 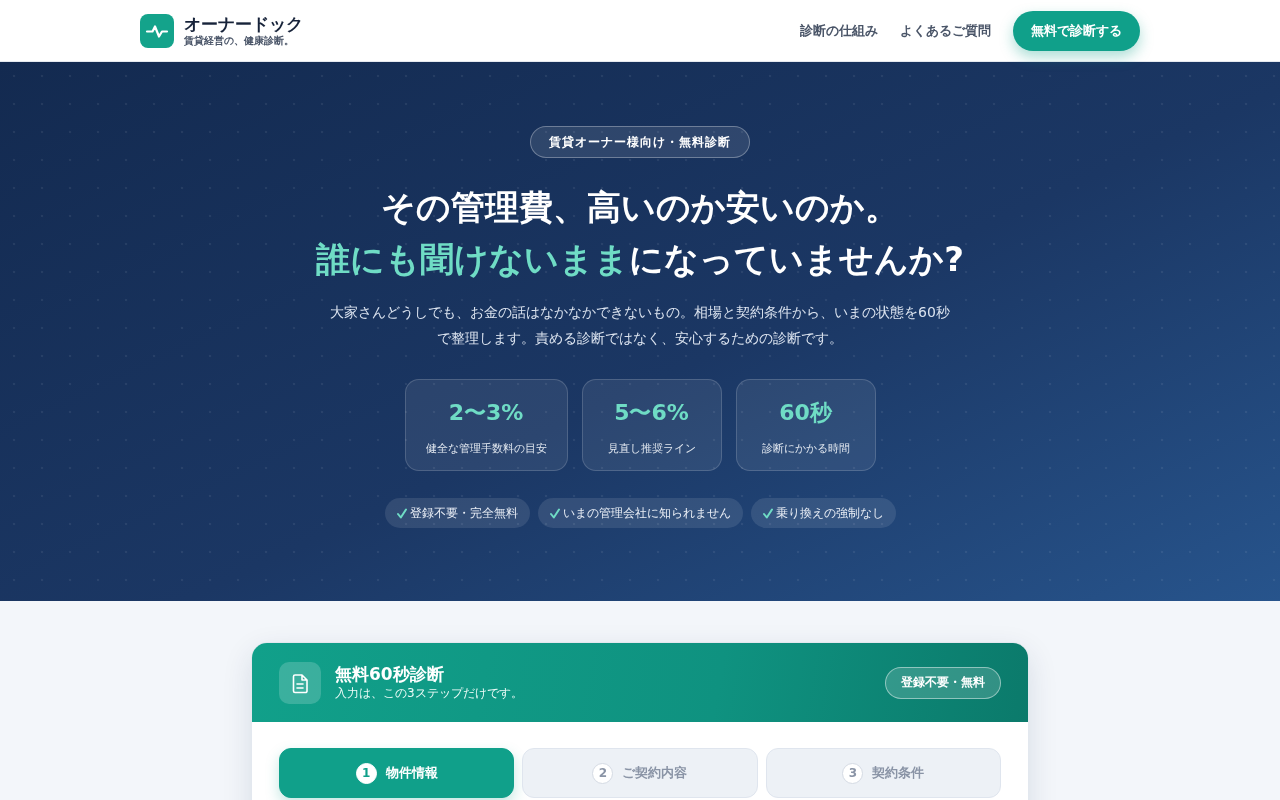 What do you see at coordinates (366, 773) in the screenshot?
I see `step-number: 1` at bounding box center [366, 773].